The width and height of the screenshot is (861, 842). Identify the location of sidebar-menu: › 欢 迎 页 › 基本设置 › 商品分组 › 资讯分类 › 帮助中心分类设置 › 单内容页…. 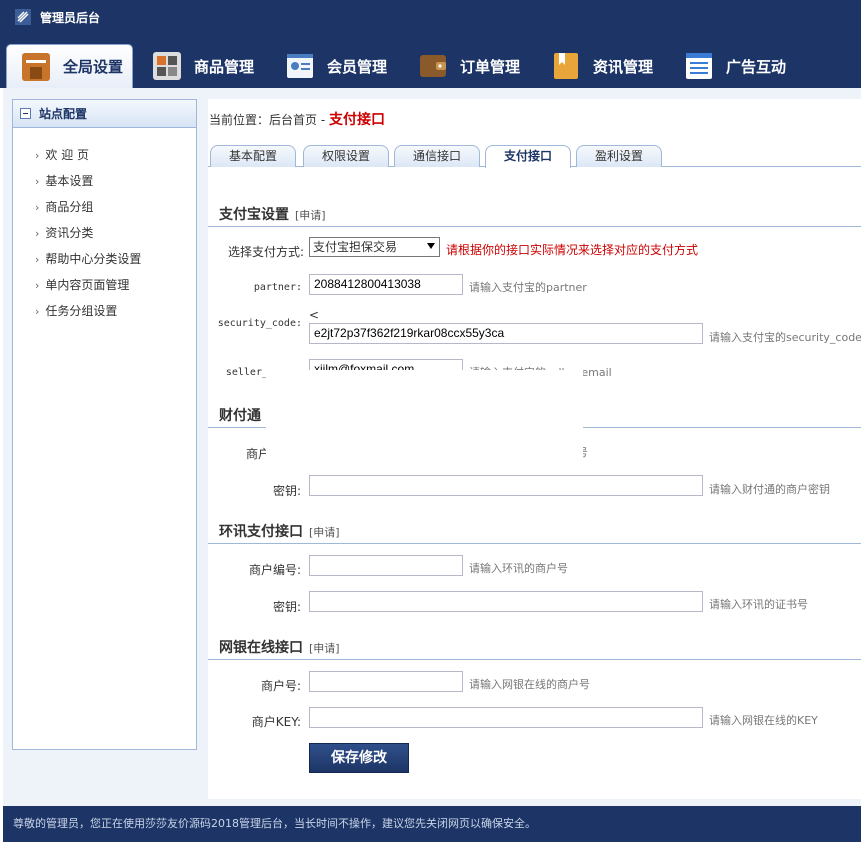
(104, 226).